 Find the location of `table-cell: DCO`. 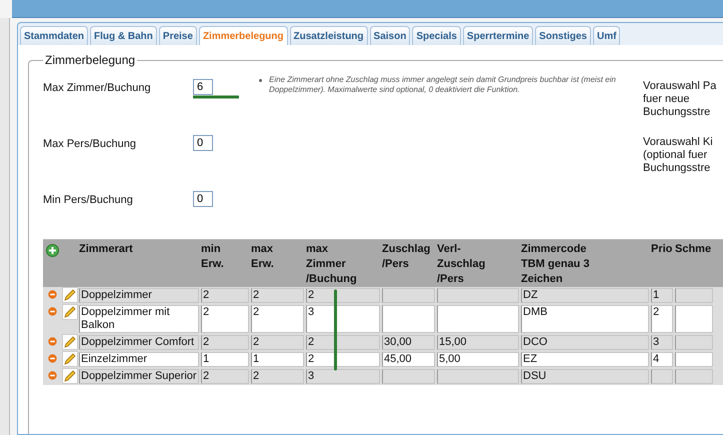

table-cell: DCO is located at coordinates (585, 342).